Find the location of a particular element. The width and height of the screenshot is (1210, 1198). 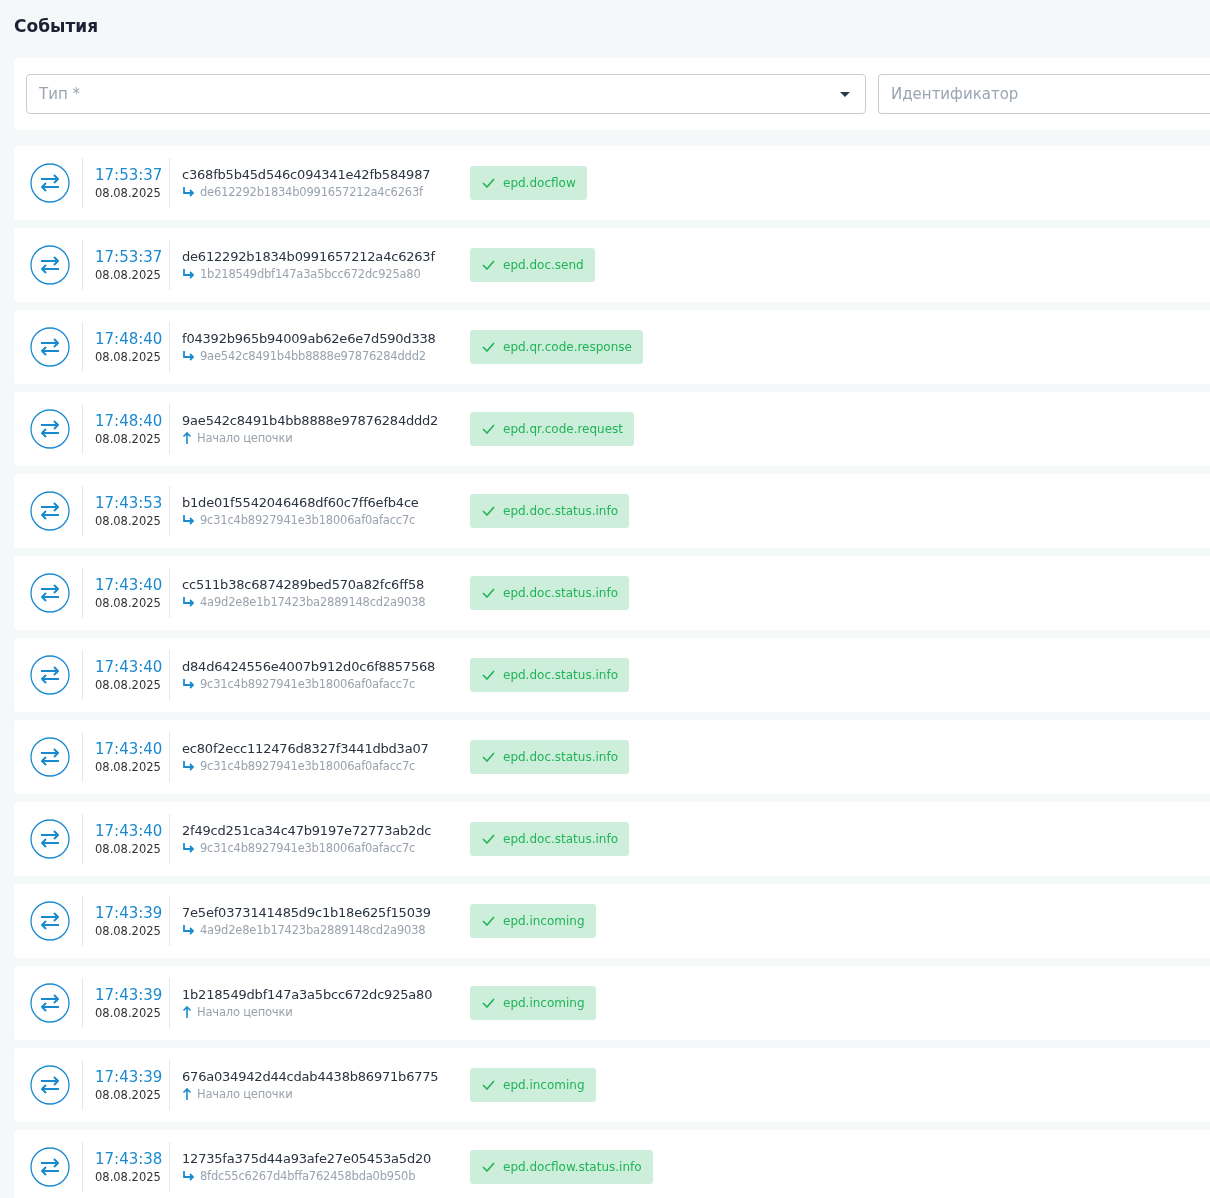

dropdown-caret-icon is located at coordinates (845, 94).